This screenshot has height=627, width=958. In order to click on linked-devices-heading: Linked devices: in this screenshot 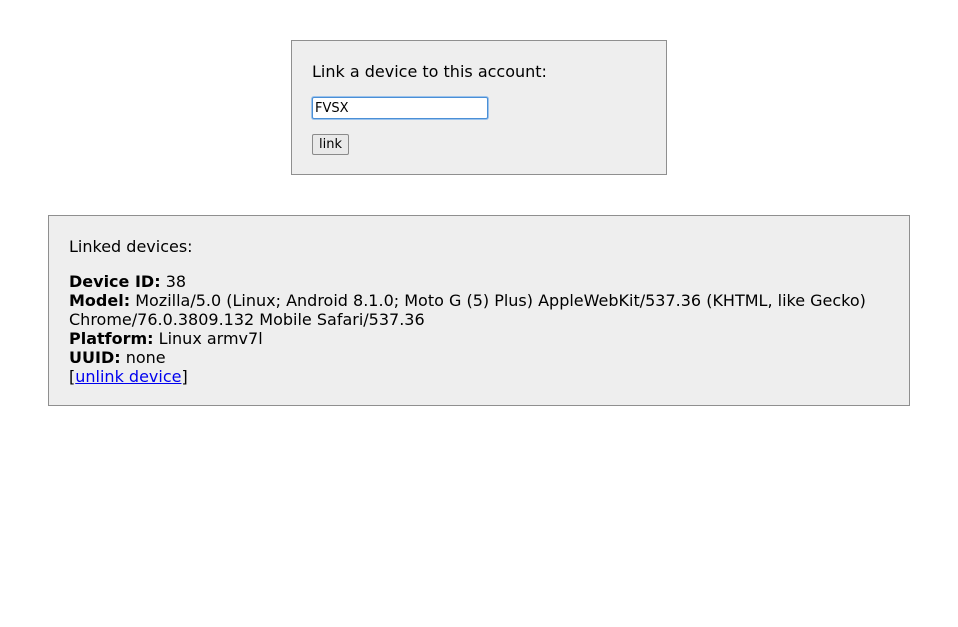, I will do `click(131, 246)`.